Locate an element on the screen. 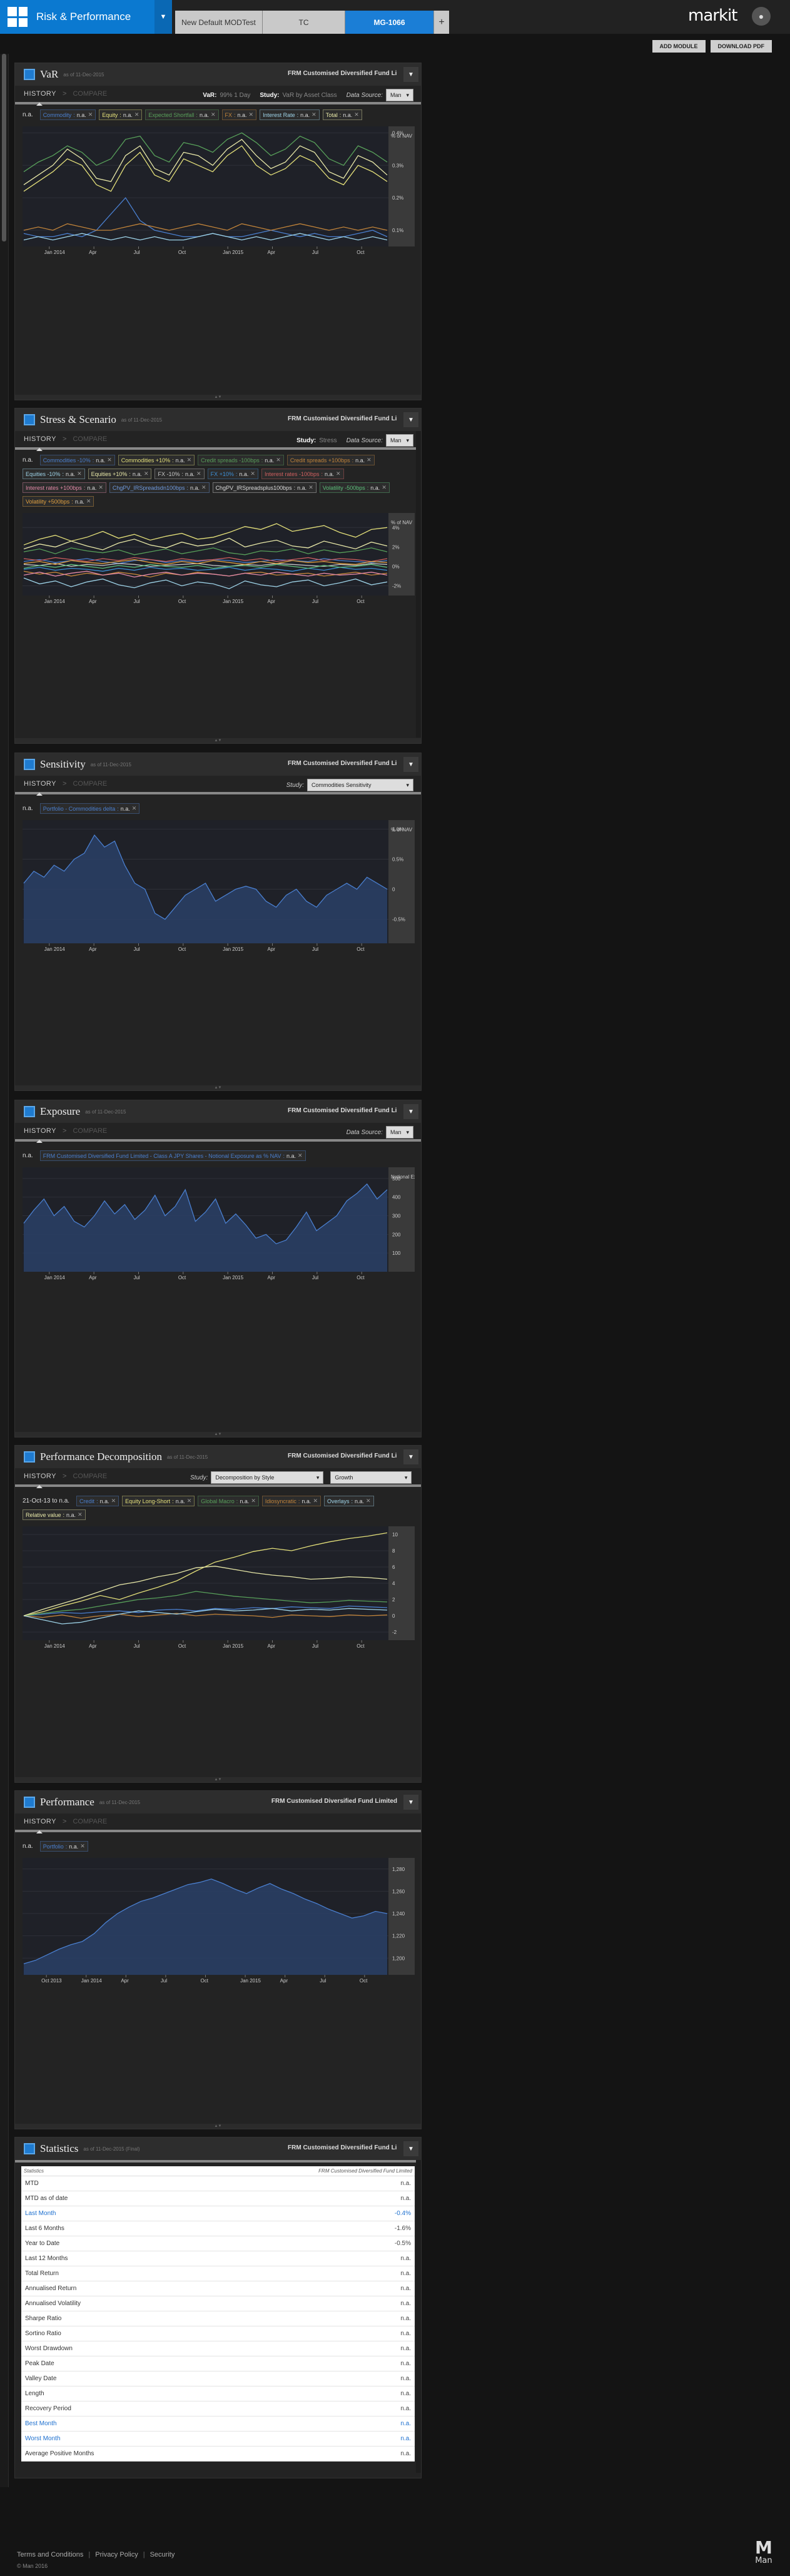  stat-label: Last Month is located at coordinates (107, 2213).